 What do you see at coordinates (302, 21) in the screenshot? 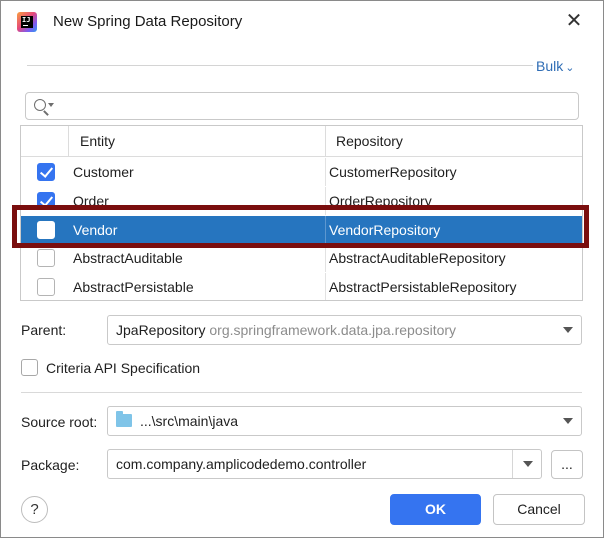
I see `title-bar: IJ New Spring Data Repository ✕` at bounding box center [302, 21].